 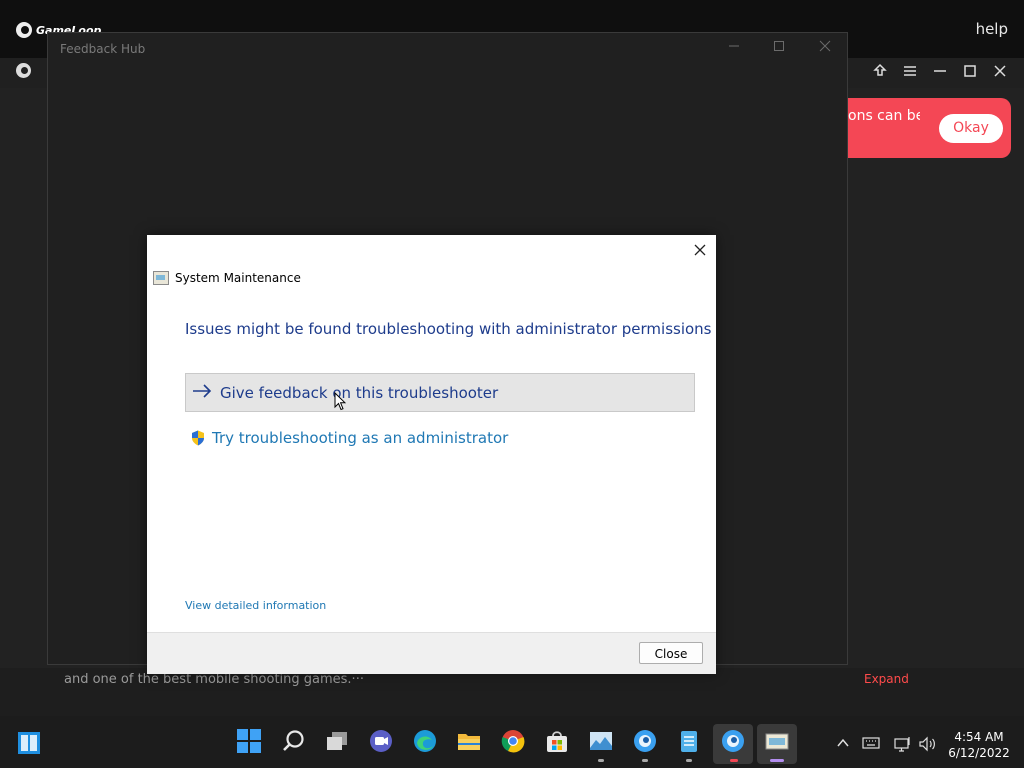 What do you see at coordinates (689, 741) in the screenshot?
I see `notepad-icon` at bounding box center [689, 741].